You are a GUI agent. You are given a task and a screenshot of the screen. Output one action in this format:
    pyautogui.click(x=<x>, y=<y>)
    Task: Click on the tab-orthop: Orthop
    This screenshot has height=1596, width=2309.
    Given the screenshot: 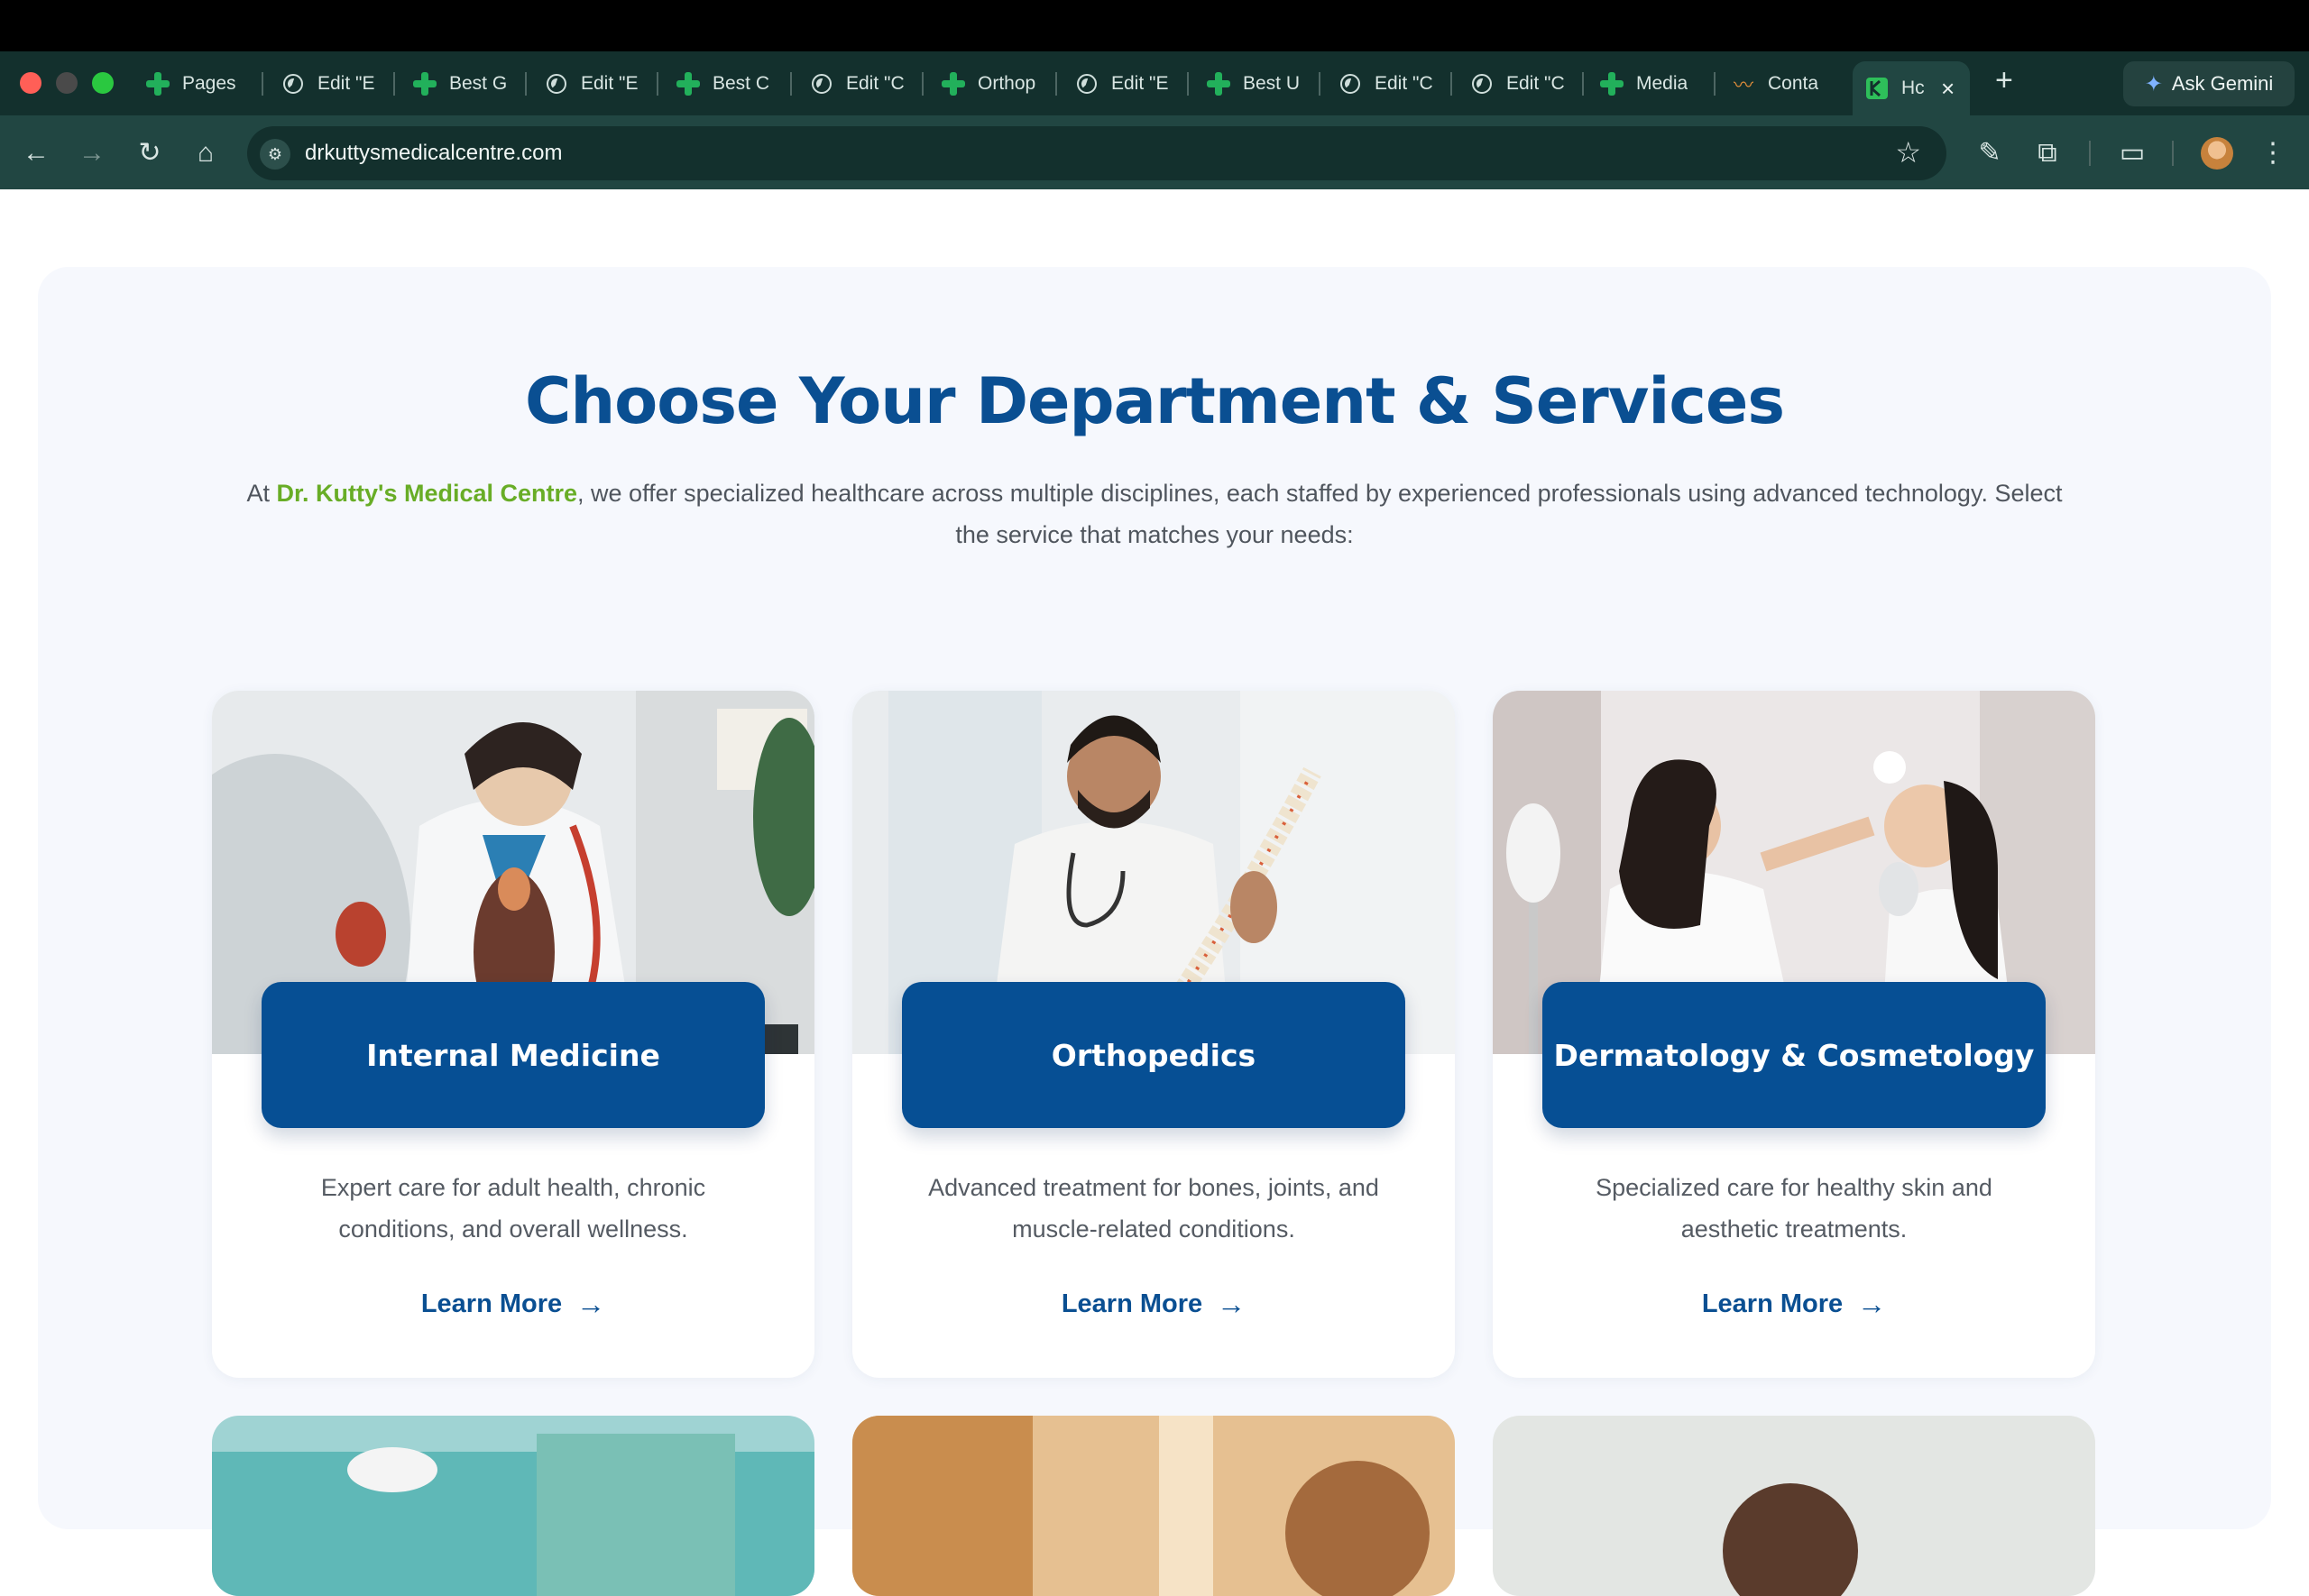 What is the action you would take?
    pyautogui.click(x=991, y=83)
    